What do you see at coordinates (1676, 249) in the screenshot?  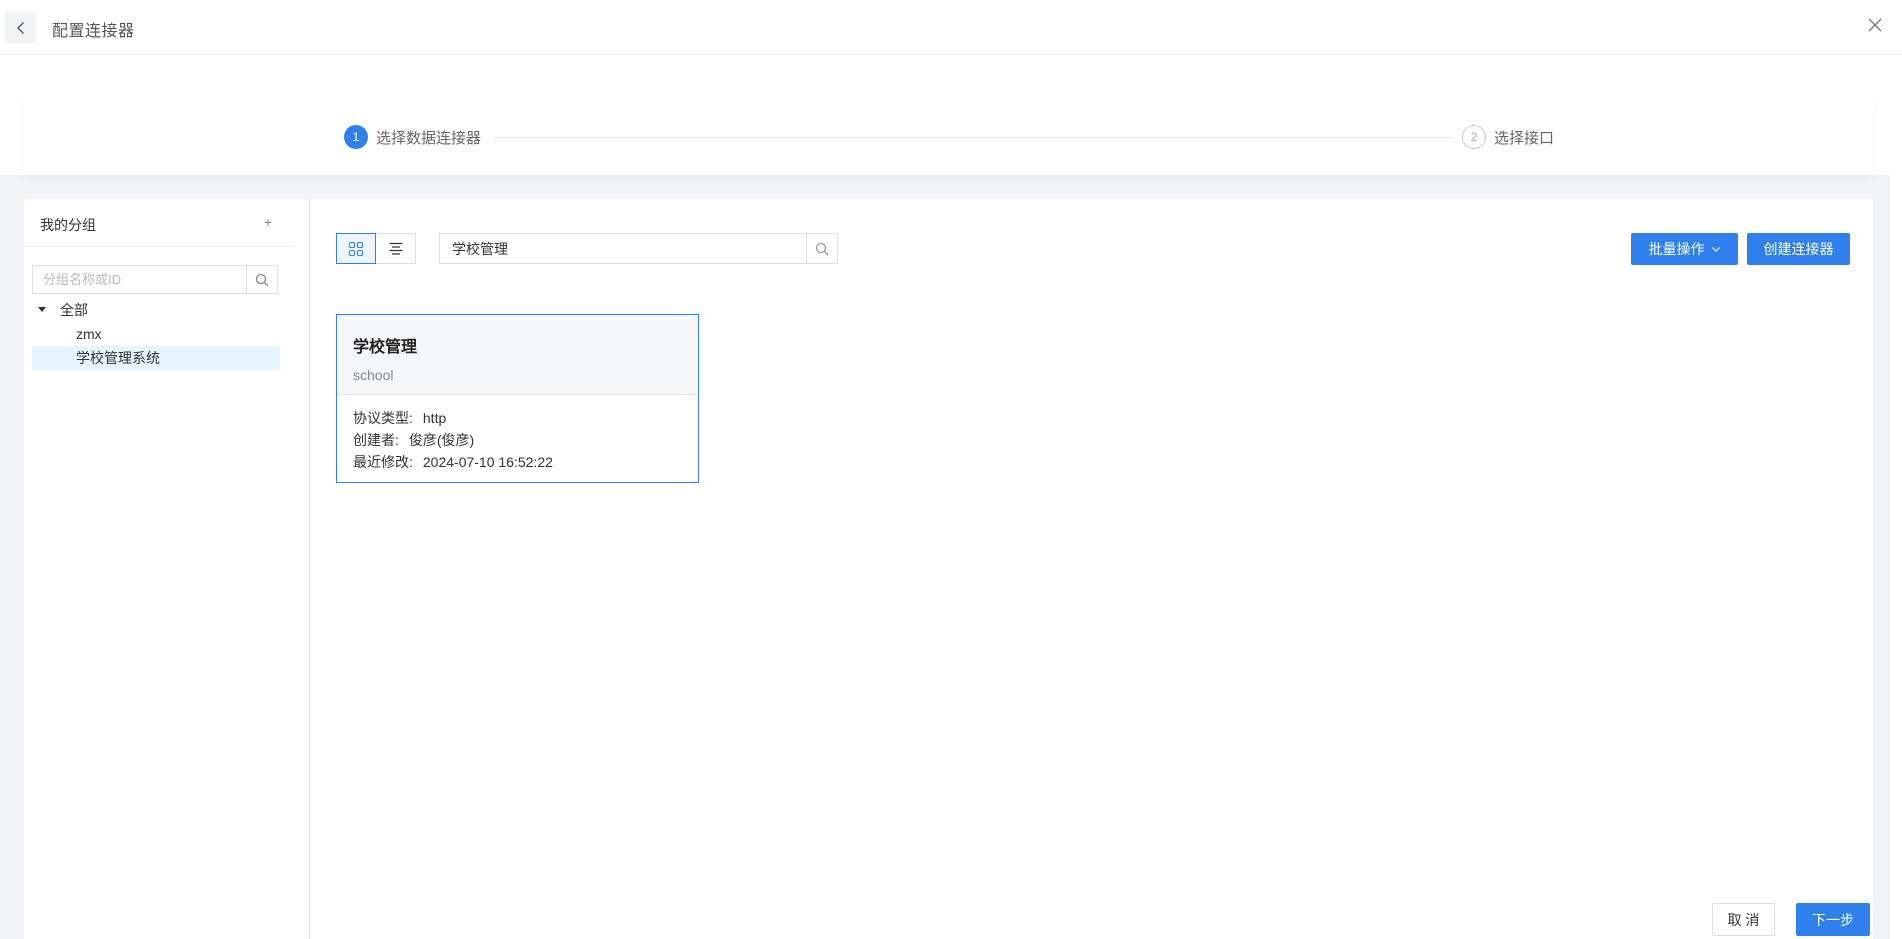 I see `batch-operation-label: 批量操作` at bounding box center [1676, 249].